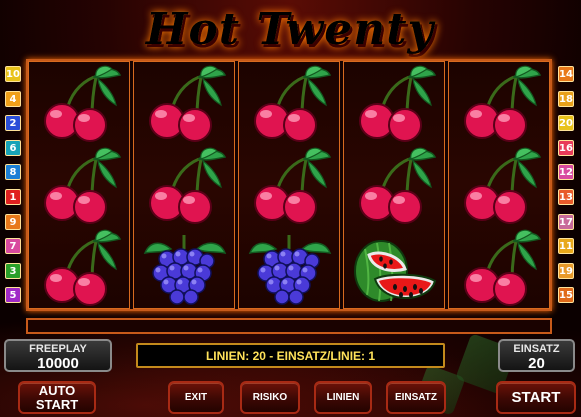  Describe the element at coordinates (58, 363) in the screenshot. I see `freeplay-value: 10000` at that location.